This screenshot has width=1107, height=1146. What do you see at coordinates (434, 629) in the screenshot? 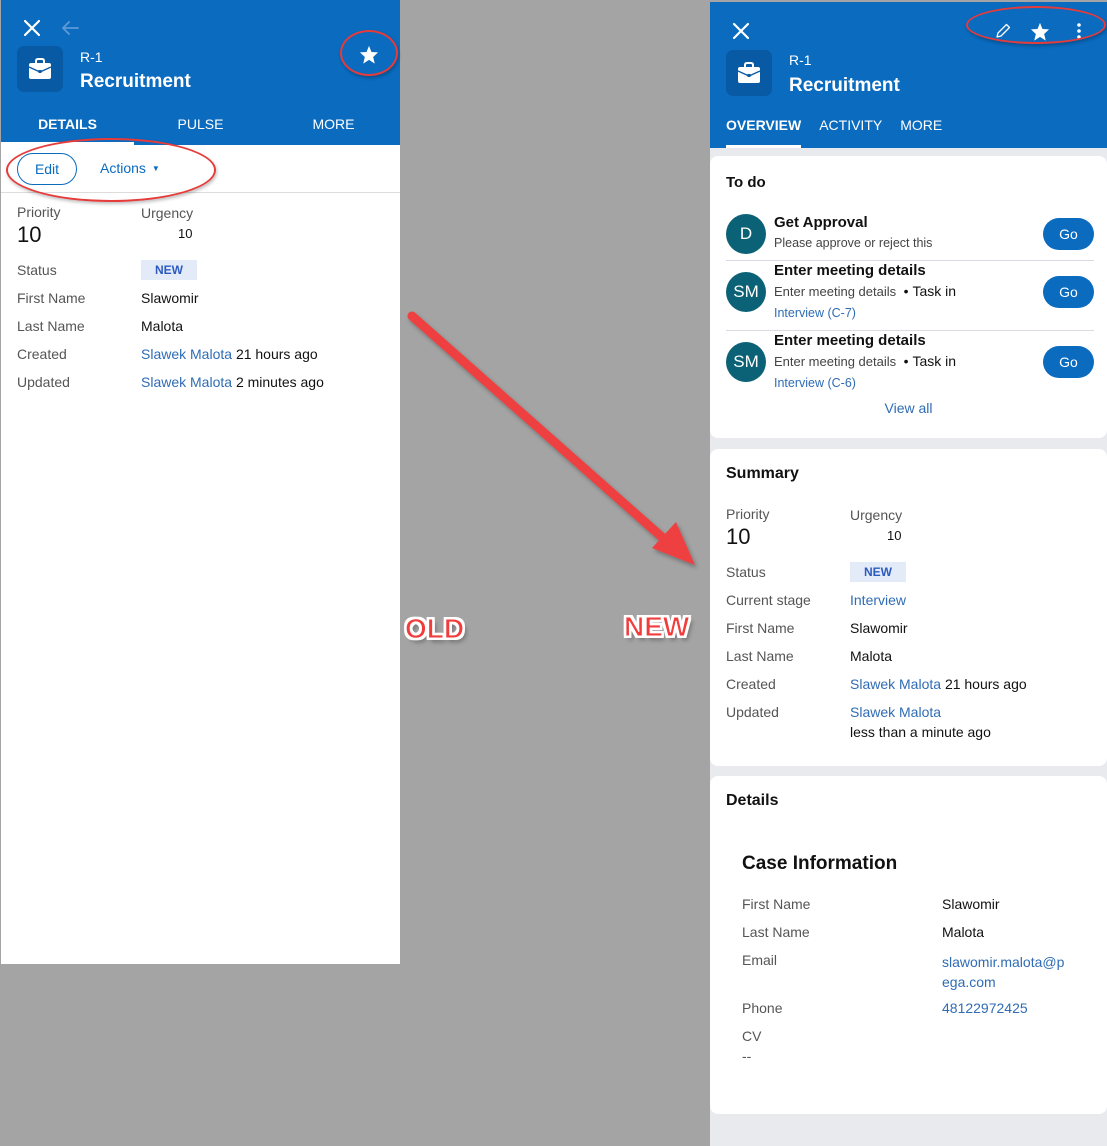
I see `old-label: OLD` at bounding box center [434, 629].